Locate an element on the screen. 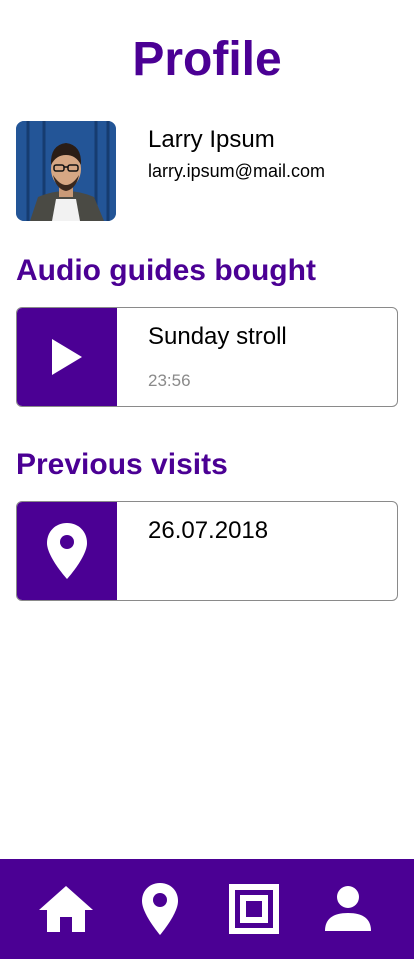  visit-card: 26.07.2018 is located at coordinates (207, 551).